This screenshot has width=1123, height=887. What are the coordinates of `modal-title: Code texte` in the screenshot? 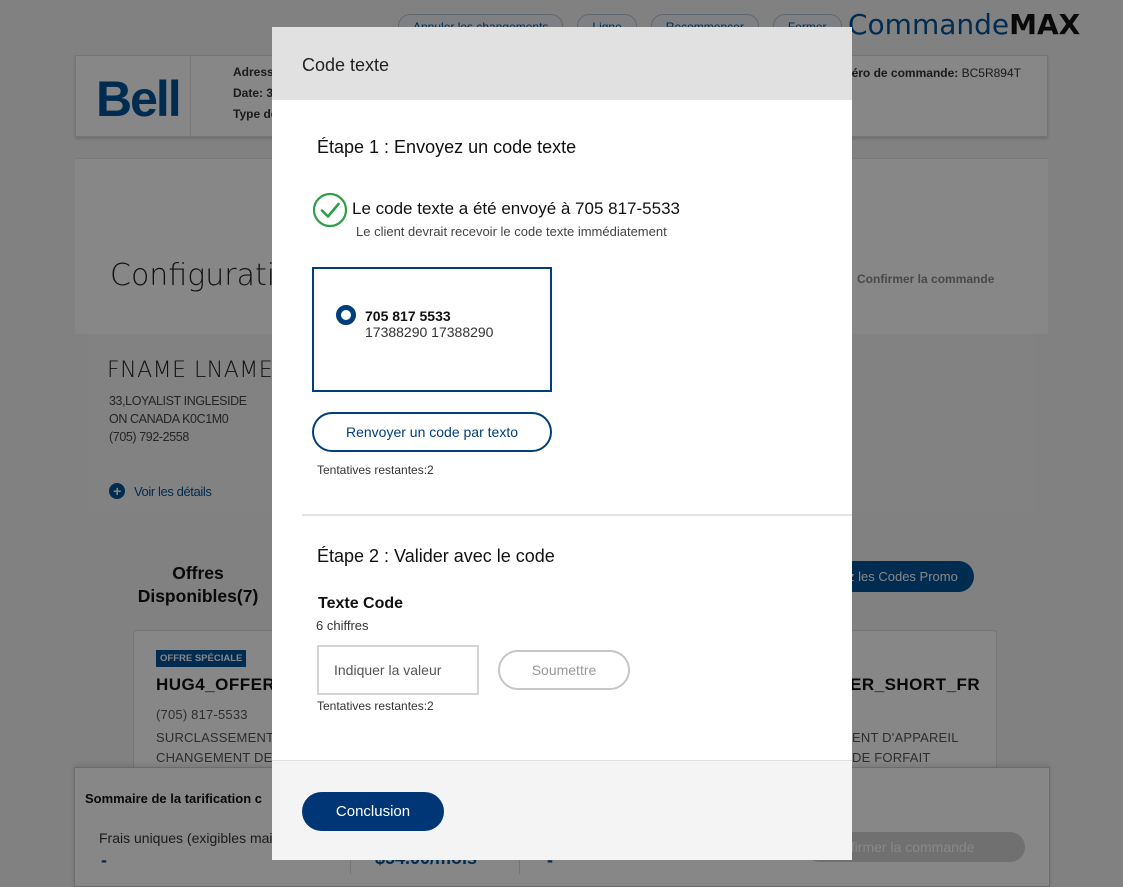 It's located at (346, 65).